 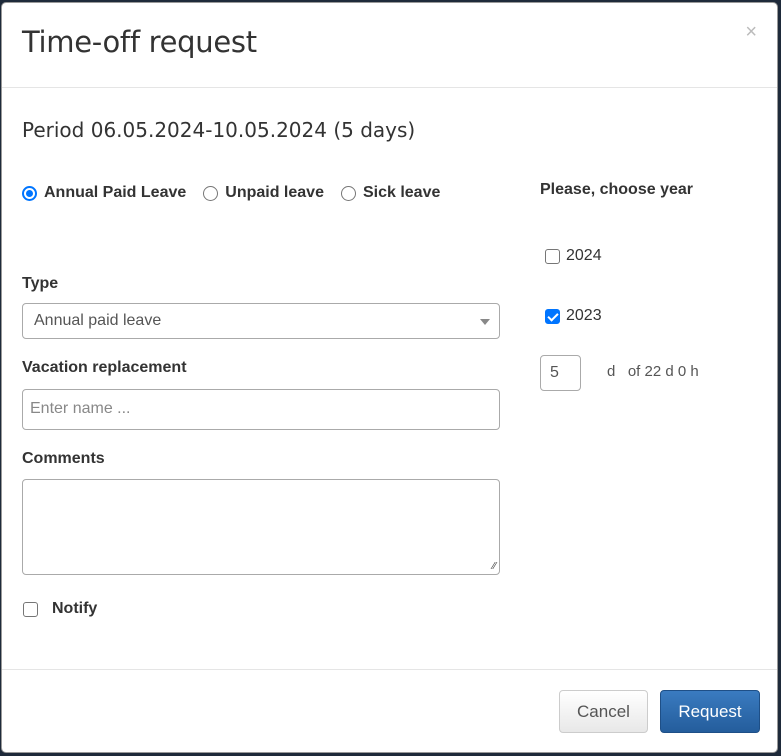 I want to click on caret-down-icon, so click(x=485, y=322).